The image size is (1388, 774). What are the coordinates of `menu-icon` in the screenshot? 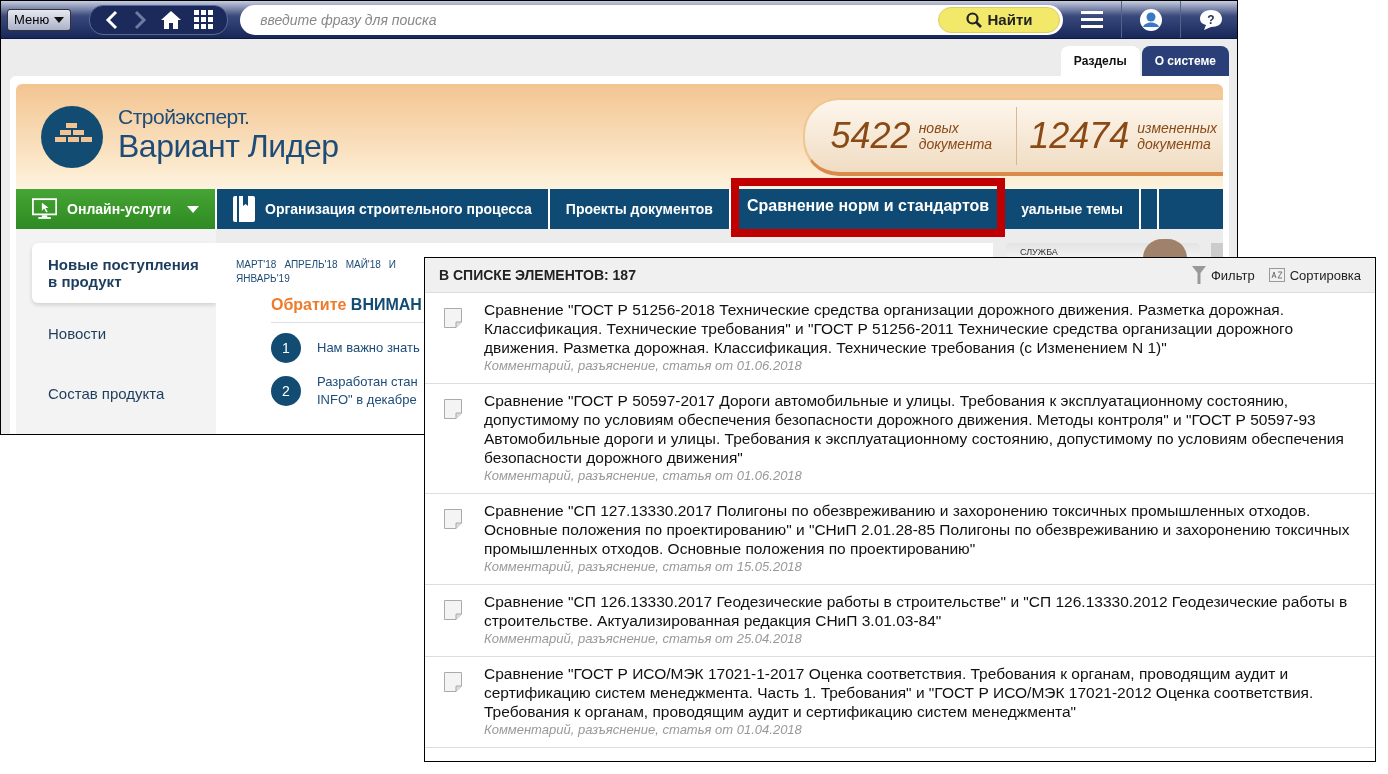 It's located at (1092, 19).